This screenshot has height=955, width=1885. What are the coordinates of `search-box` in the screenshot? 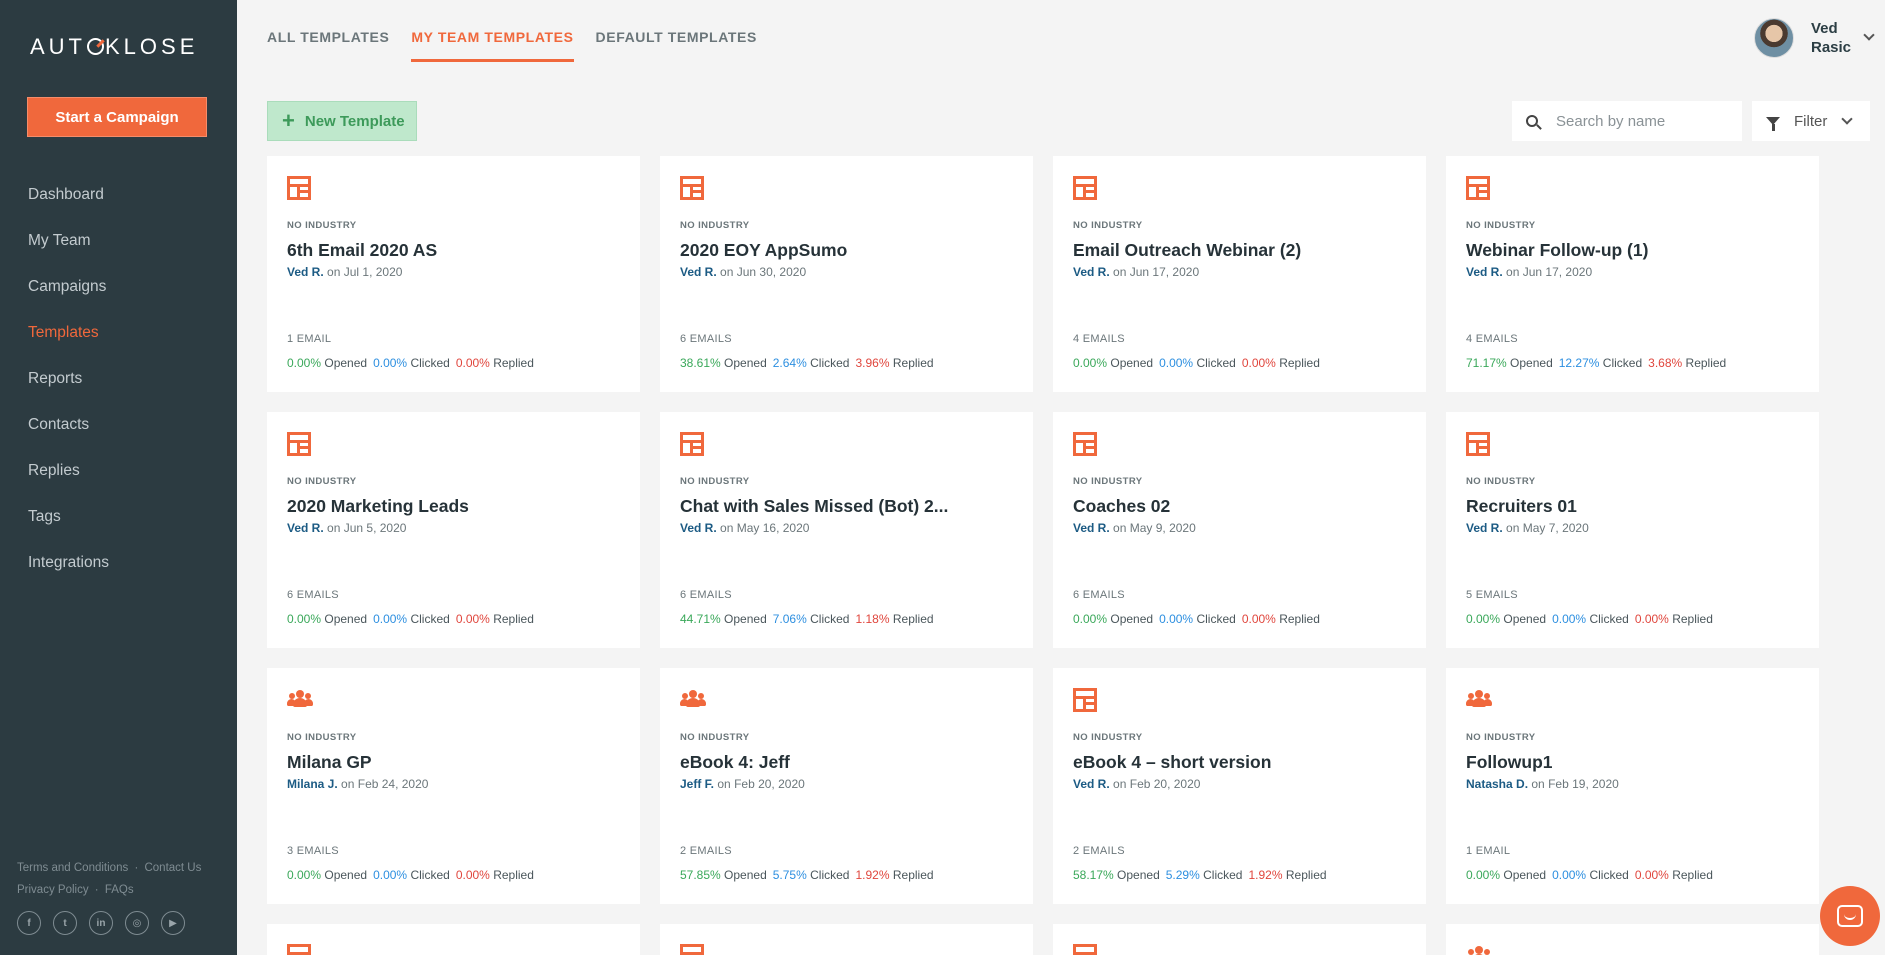 It's located at (1627, 121).